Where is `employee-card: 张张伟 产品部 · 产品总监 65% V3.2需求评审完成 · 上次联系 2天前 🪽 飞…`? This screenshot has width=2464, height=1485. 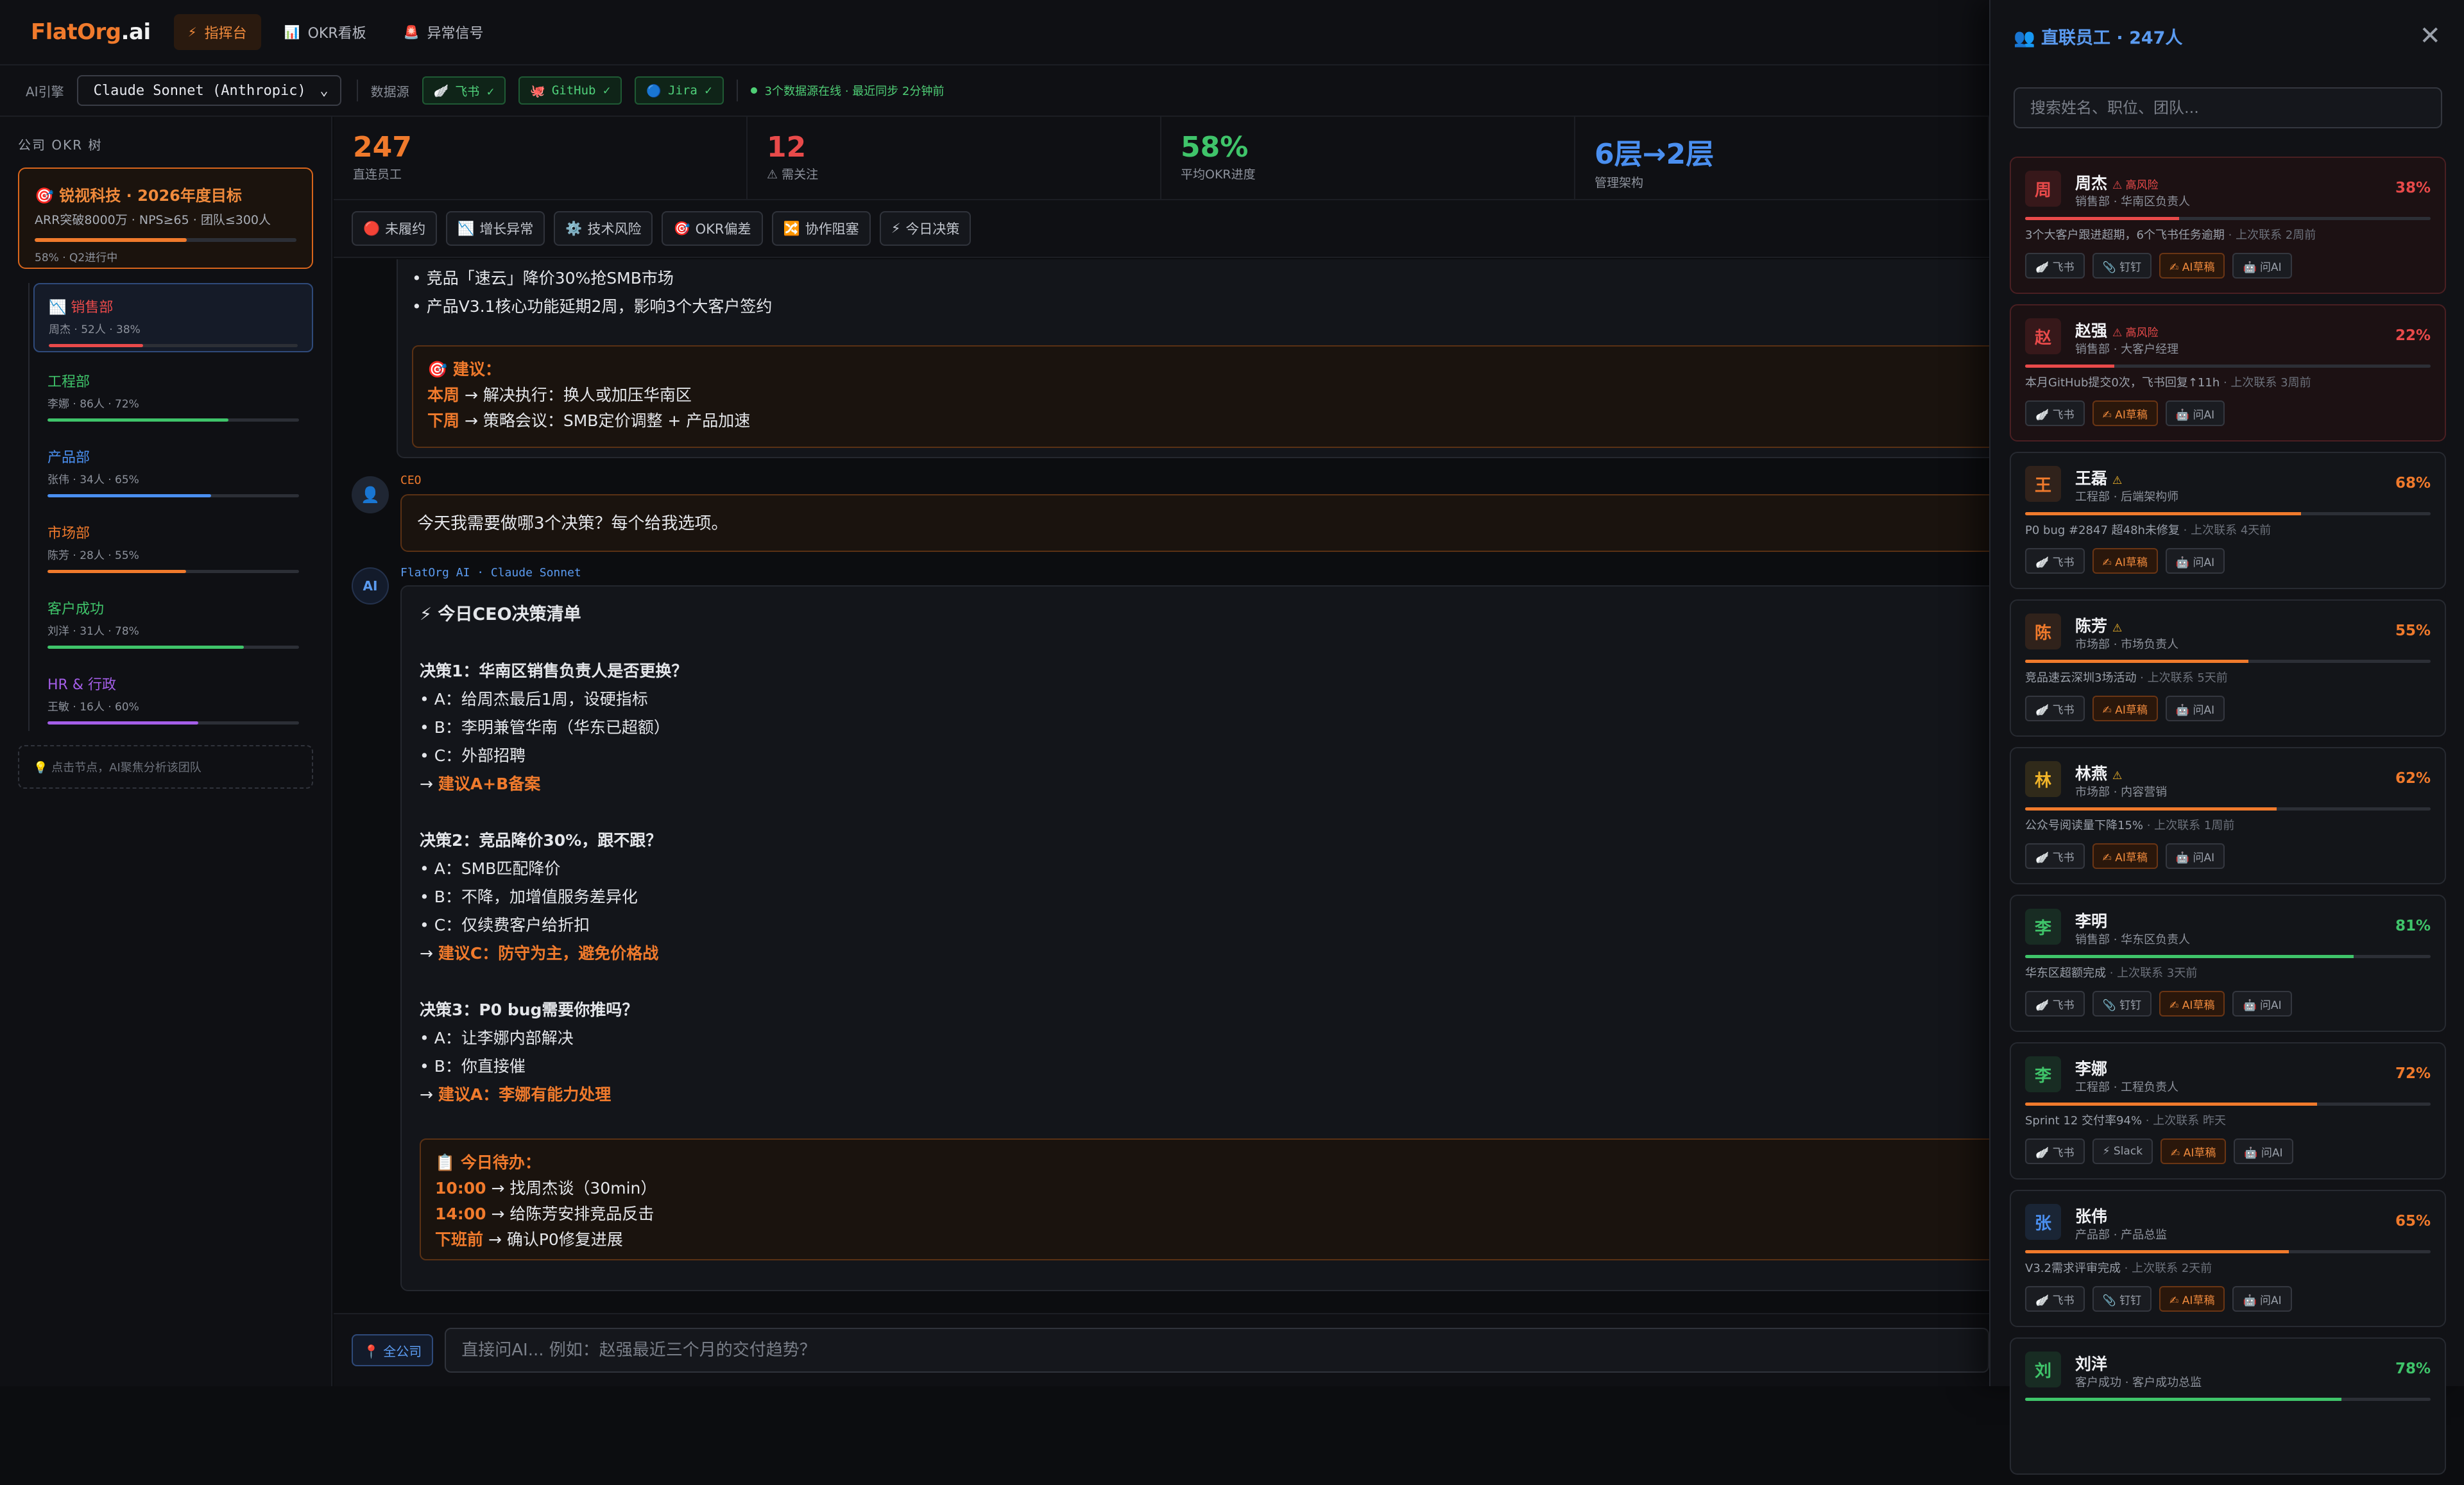 employee-card: 张张伟 产品部 · 产品总监 65% V3.2需求评审完成 · 上次联系 2天前 🪽 飞… is located at coordinates (2228, 1258).